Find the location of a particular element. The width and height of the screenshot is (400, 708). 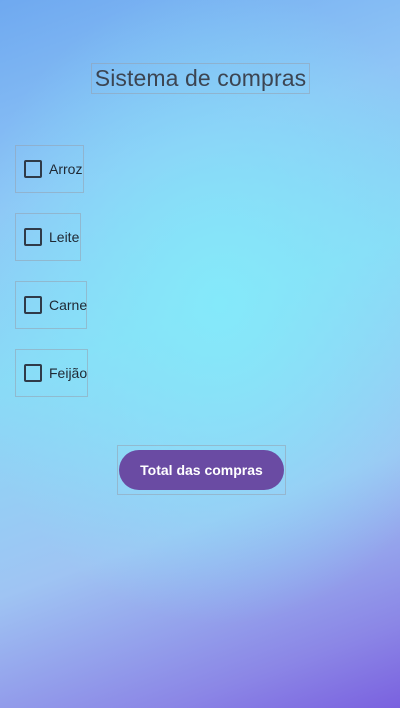

checkbox-carne: Carne is located at coordinates (51, 305).